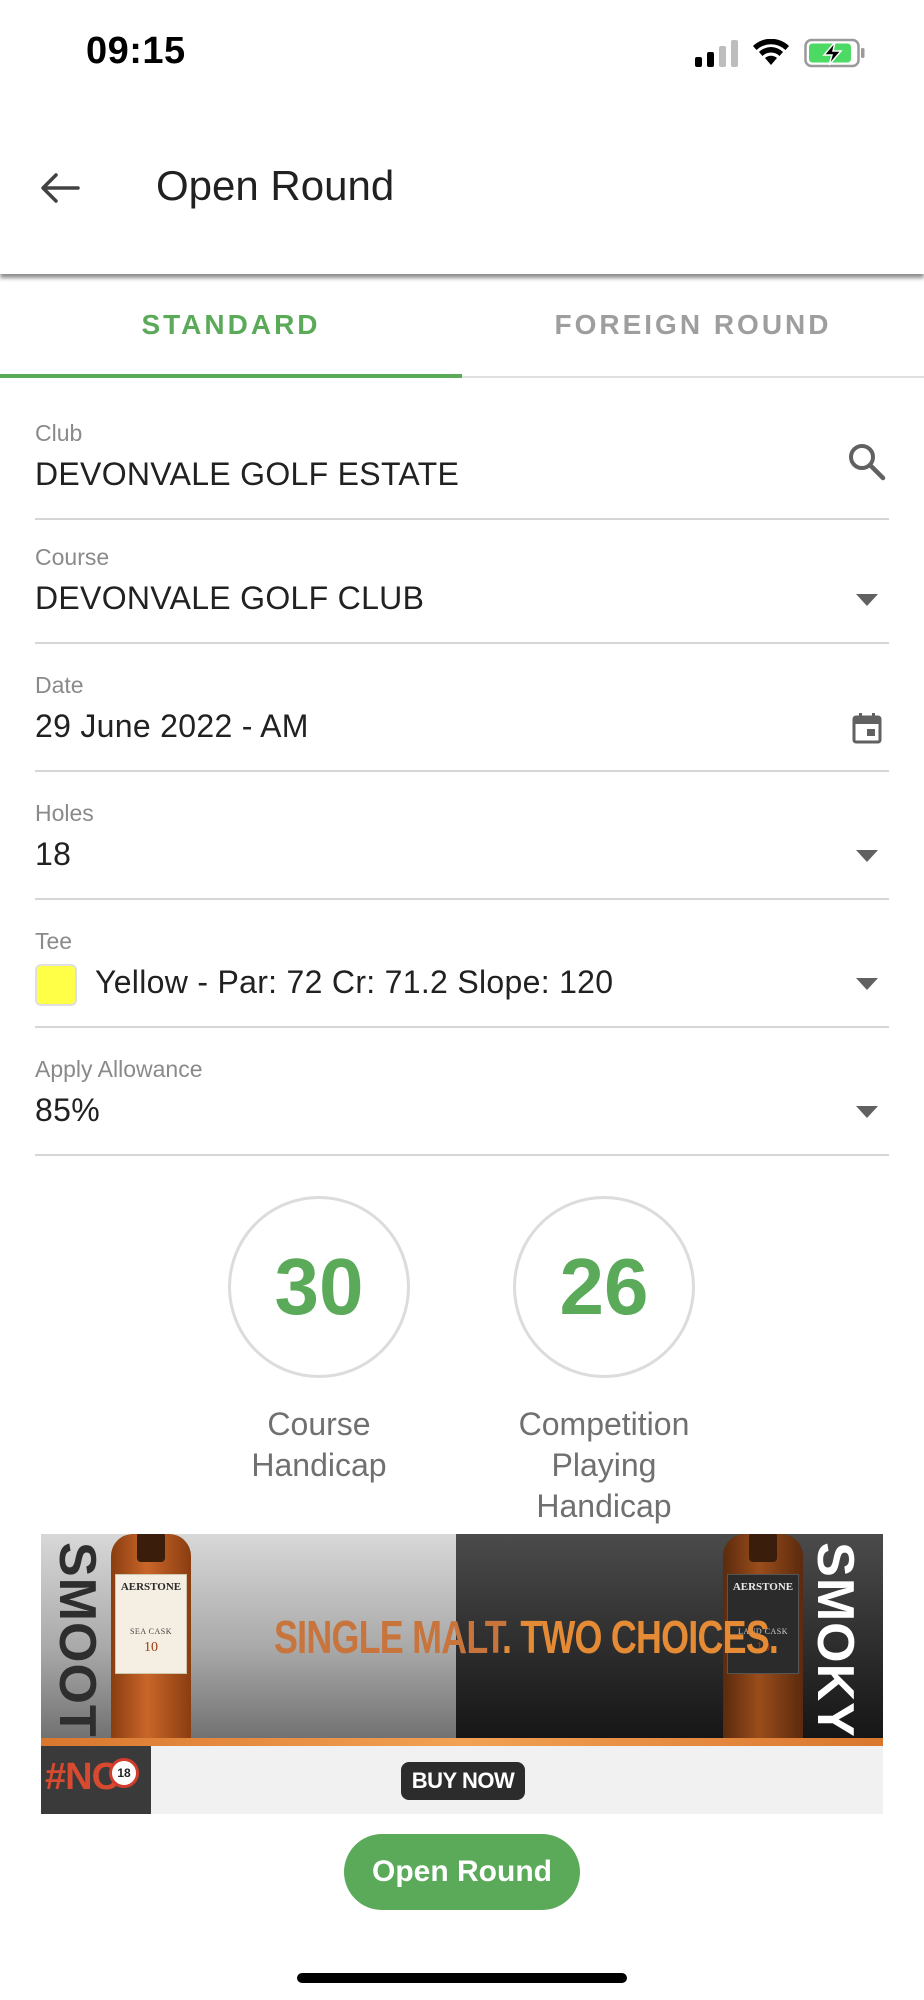 This screenshot has width=924, height=2000. What do you see at coordinates (53, 854) in the screenshot?
I see `holes-value: 18` at bounding box center [53, 854].